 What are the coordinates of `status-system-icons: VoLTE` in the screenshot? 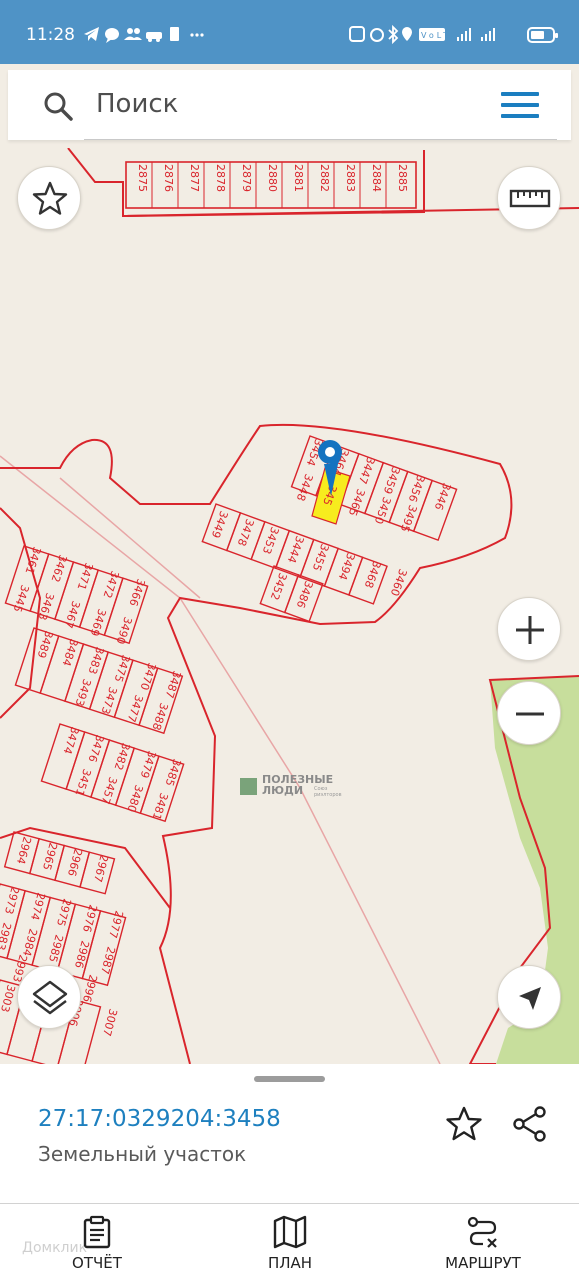 It's located at (429, 37).